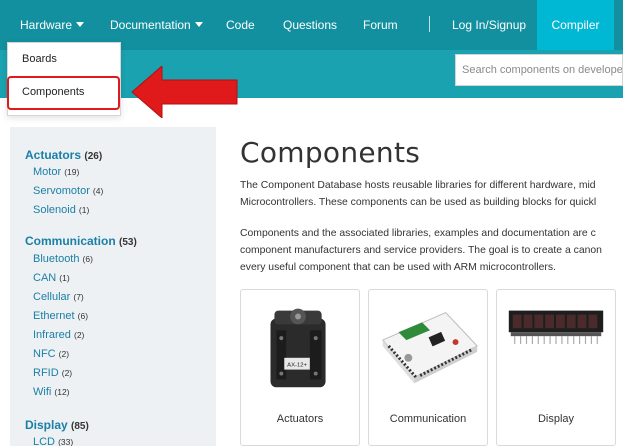 Image resolution: width=623 pixels, height=446 pixels. I want to click on category-count: (53), so click(128, 242).